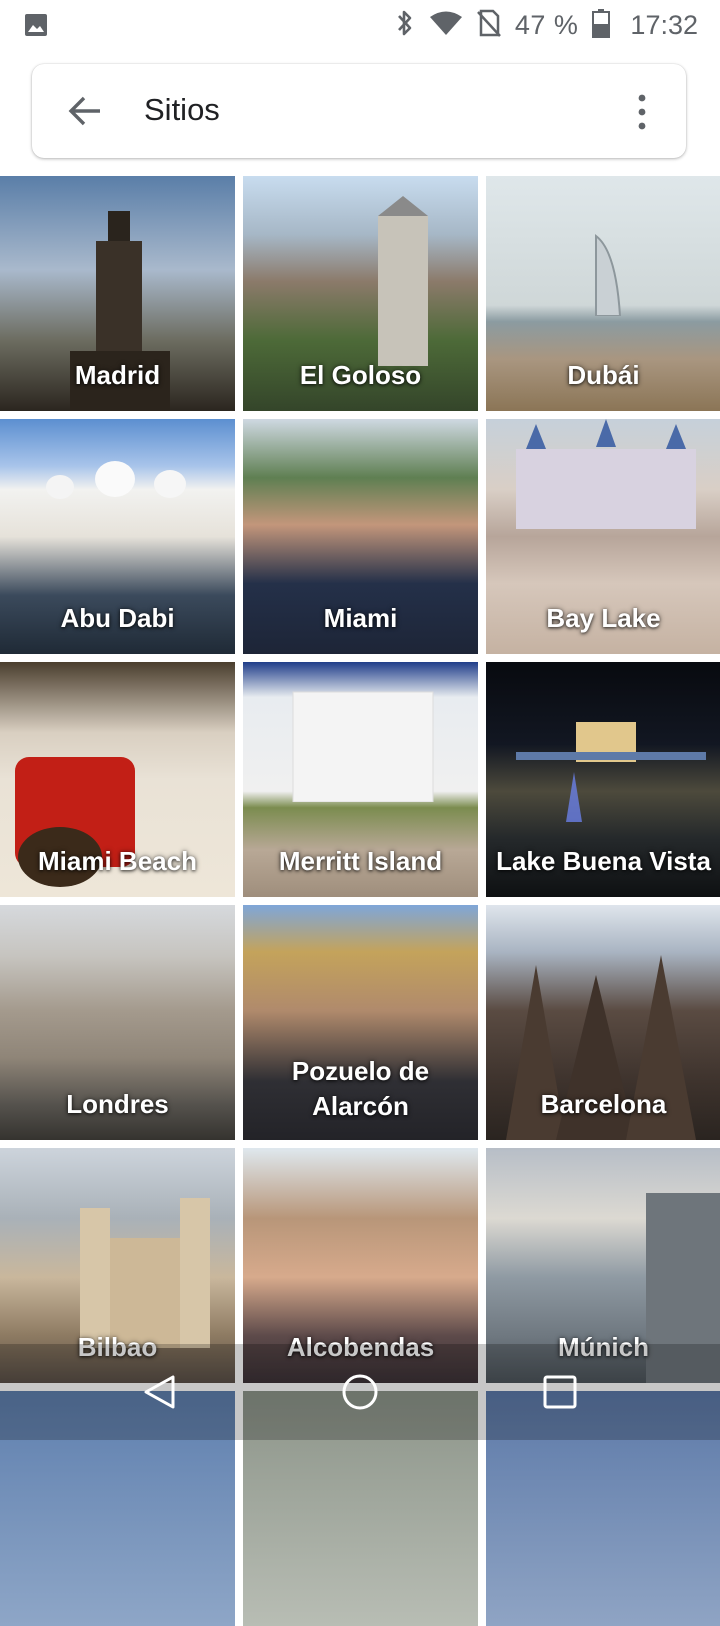 This screenshot has height=1626, width=720. I want to click on place-label: Miami Beach, so click(117, 861).